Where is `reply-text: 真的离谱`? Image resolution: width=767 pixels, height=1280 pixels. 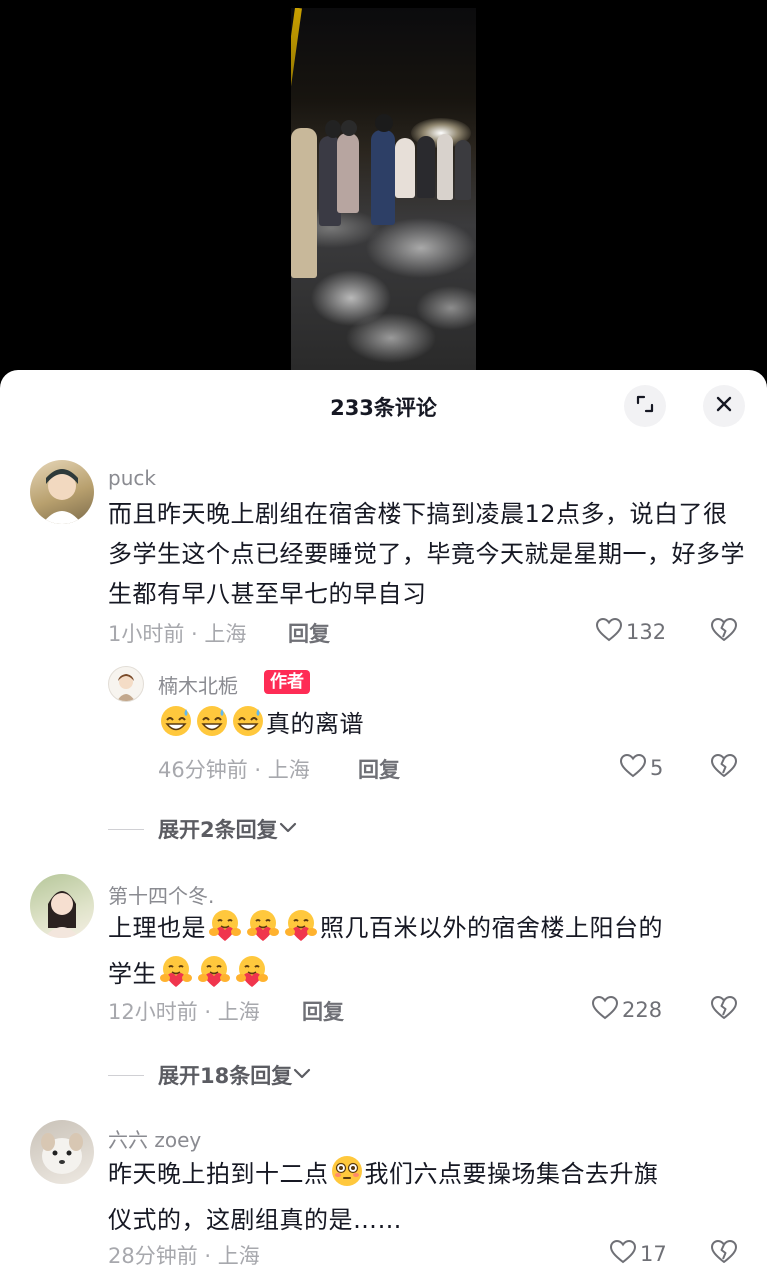
reply-text: 真的离谱 is located at coordinates (315, 724).